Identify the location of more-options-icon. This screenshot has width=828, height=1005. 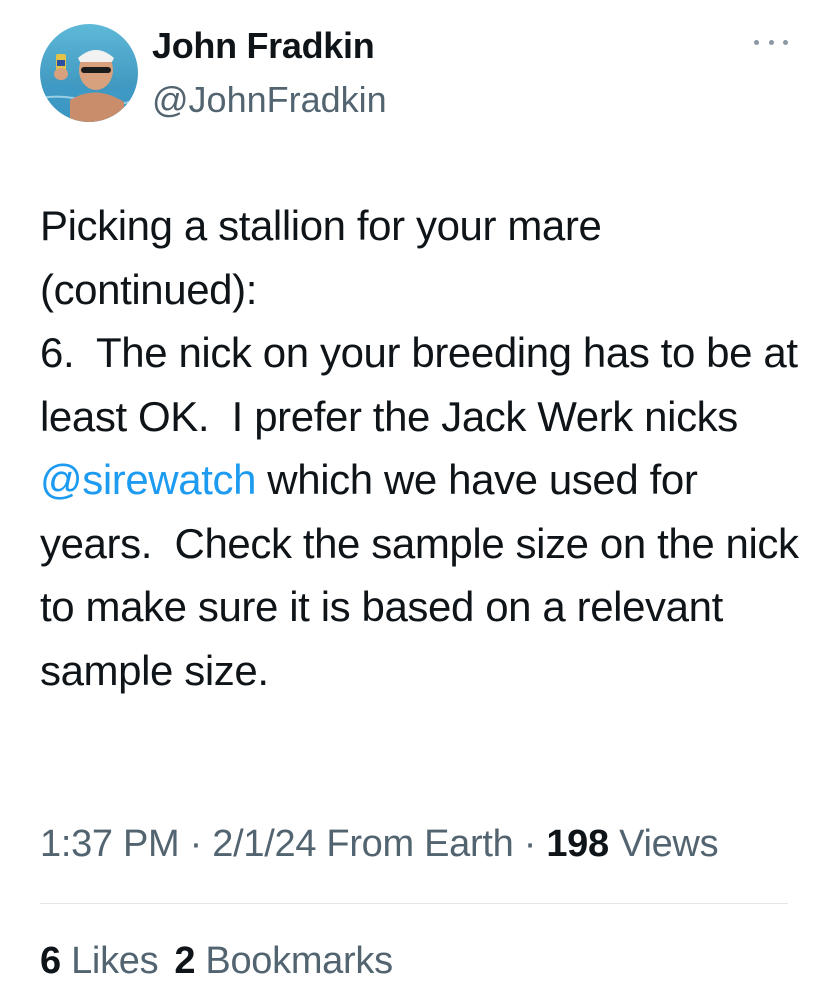
(771, 42).